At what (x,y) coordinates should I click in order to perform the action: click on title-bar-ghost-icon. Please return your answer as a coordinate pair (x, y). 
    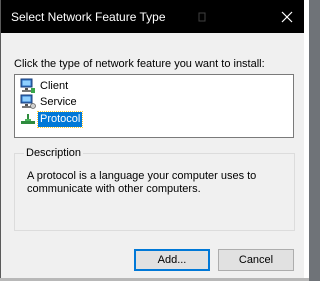
    Looking at the image, I should click on (202, 17).